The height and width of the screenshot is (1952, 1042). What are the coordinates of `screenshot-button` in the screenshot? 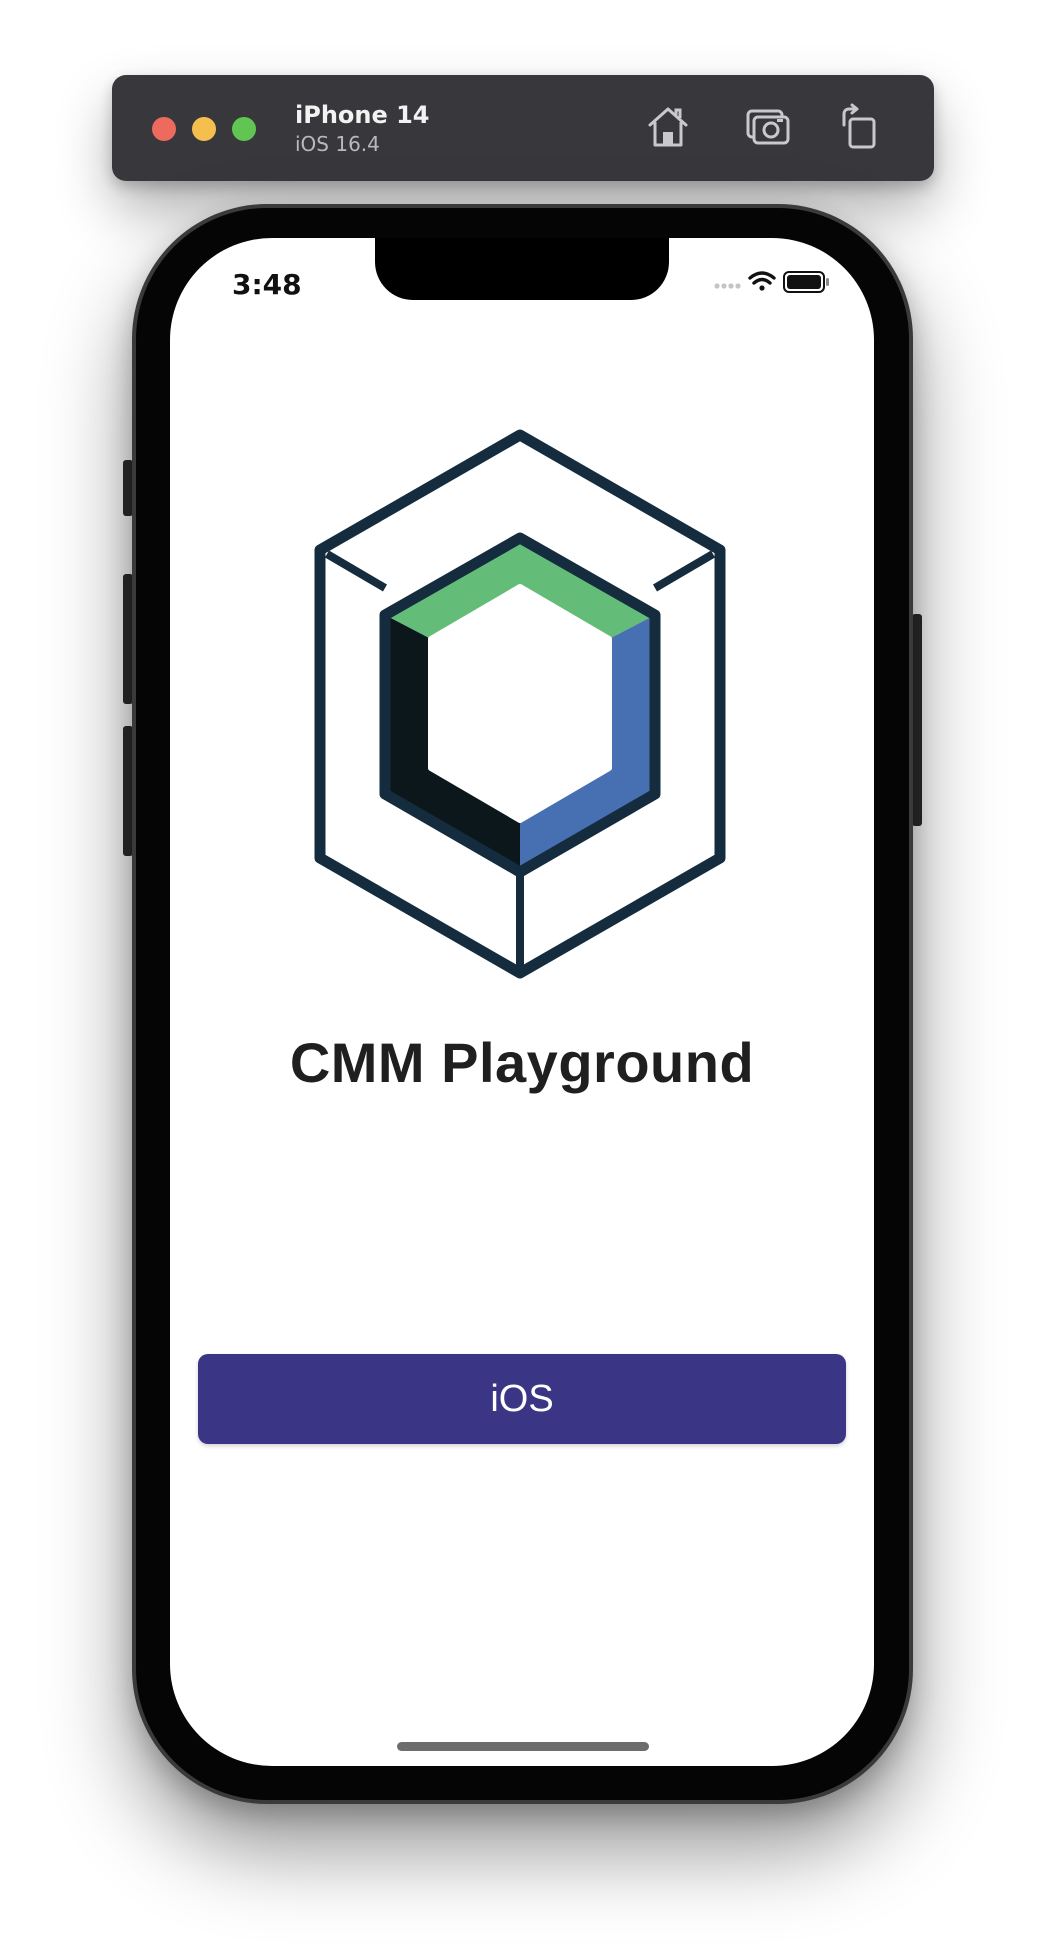 It's located at (768, 127).